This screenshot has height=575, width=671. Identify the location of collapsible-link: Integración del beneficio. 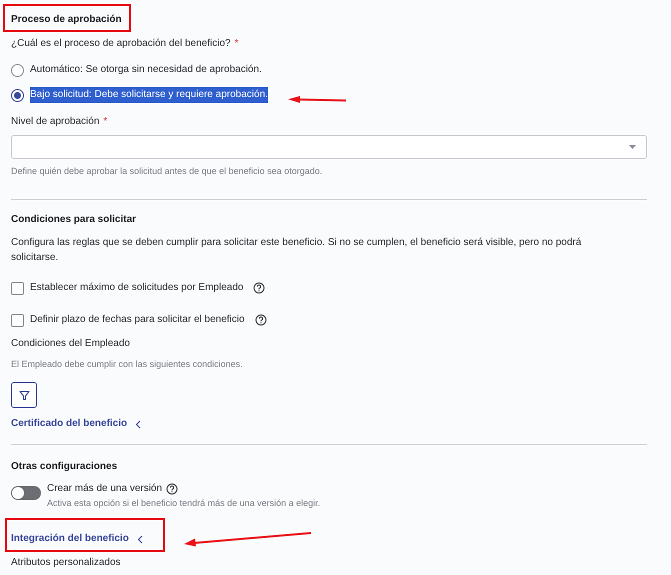
(77, 539).